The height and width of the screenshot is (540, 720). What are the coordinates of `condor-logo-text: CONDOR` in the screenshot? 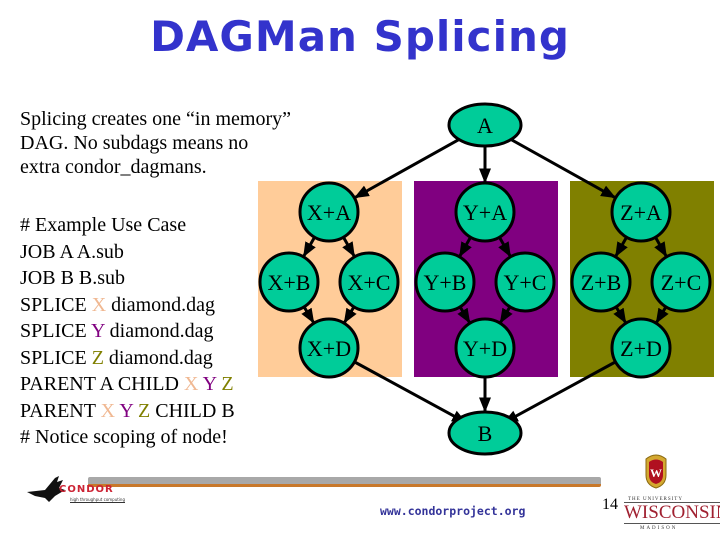 It's located at (86, 489).